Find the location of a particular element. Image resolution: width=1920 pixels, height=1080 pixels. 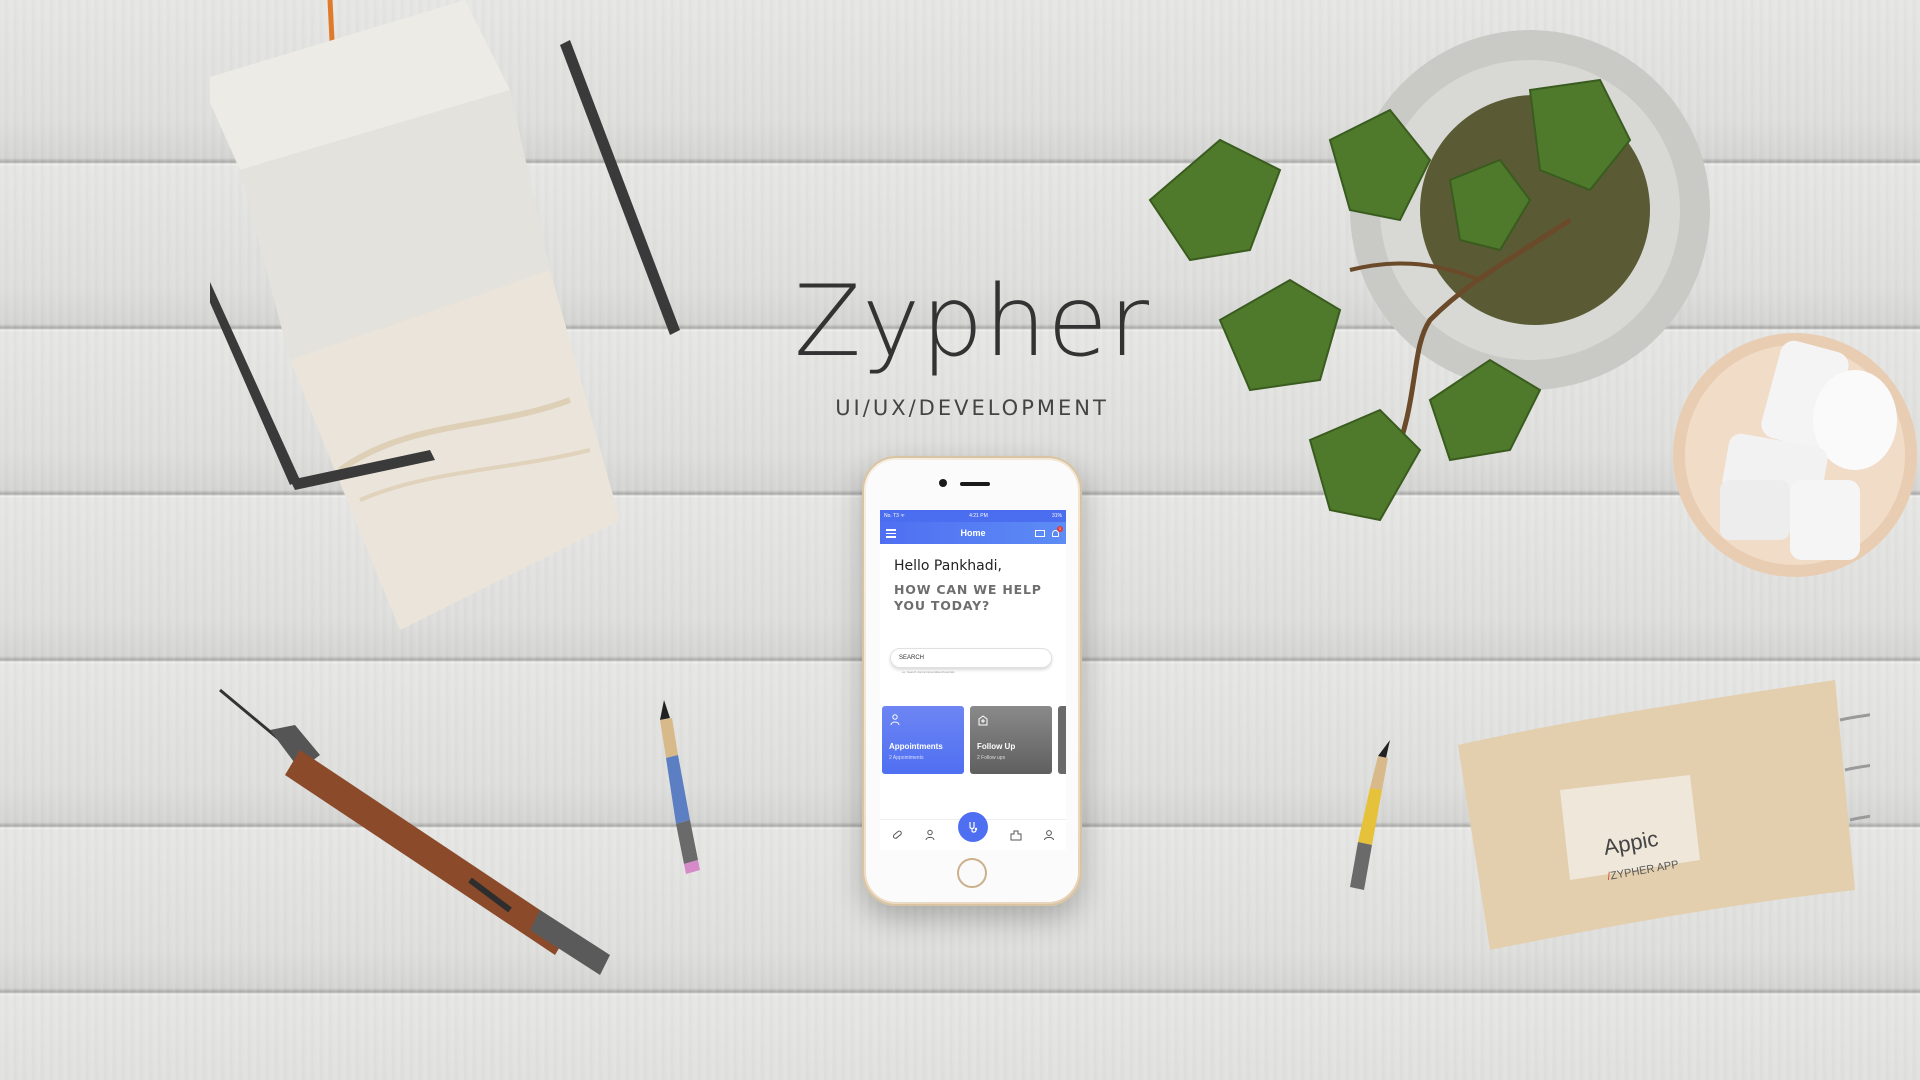

appointments-card: Appointments 2 Appointments is located at coordinates (923, 740).